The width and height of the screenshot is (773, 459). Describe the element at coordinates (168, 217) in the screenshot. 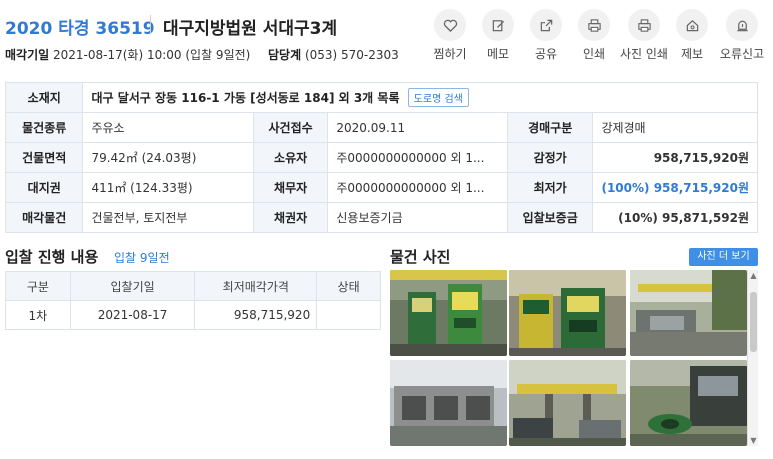

I see `sale-items-value: 건물전부, 토지전부` at that location.